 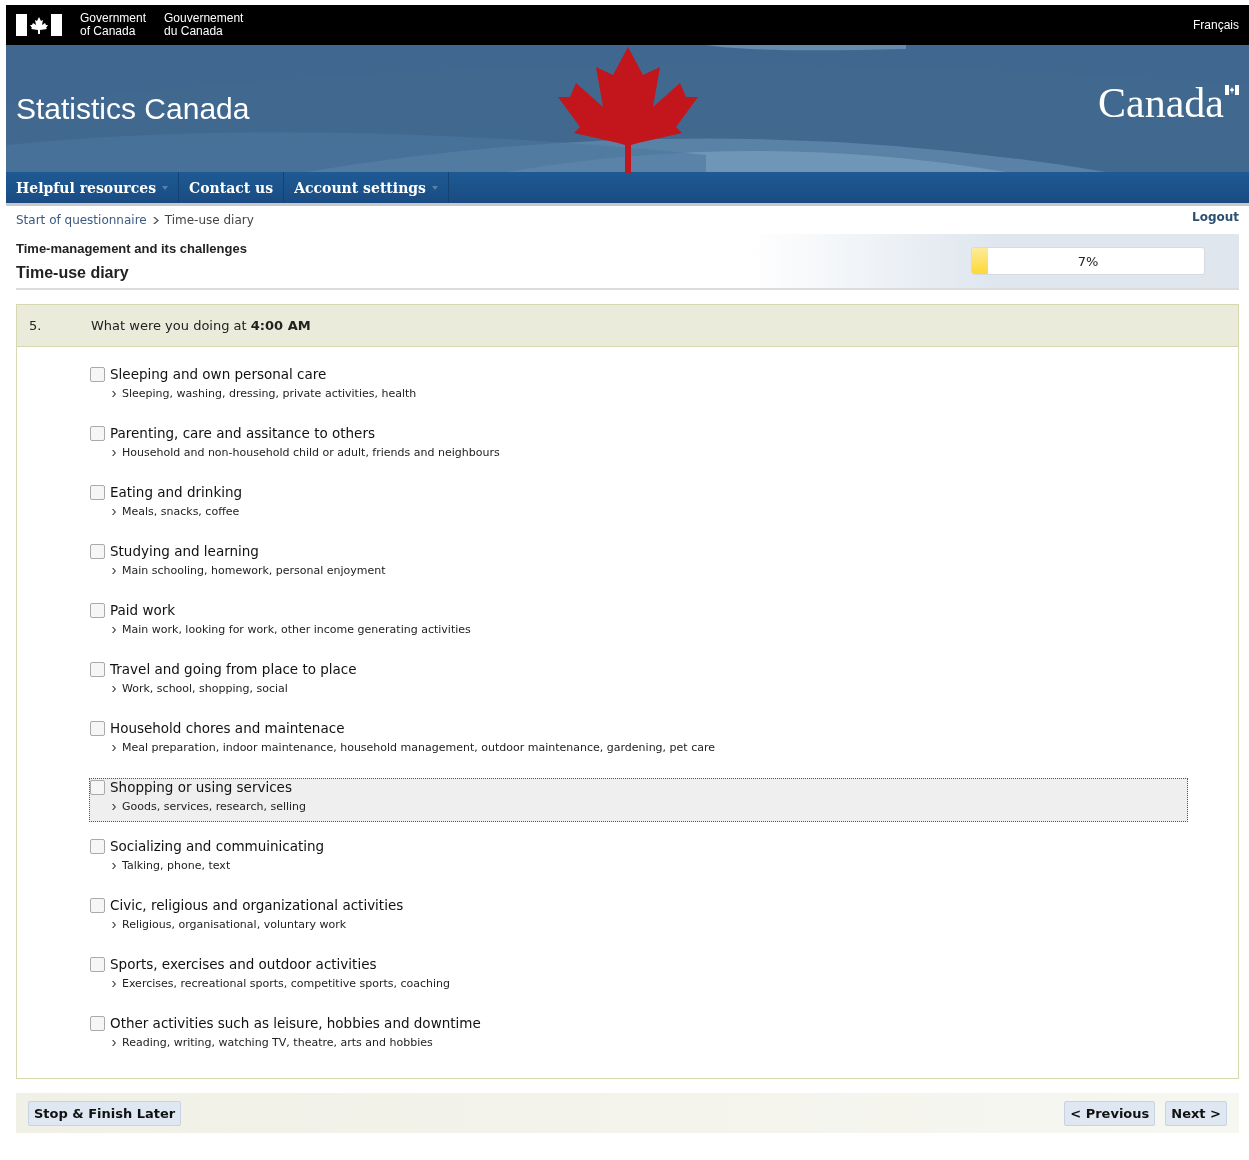 What do you see at coordinates (73, 272) in the screenshot?
I see `section-title: Time-use diary` at bounding box center [73, 272].